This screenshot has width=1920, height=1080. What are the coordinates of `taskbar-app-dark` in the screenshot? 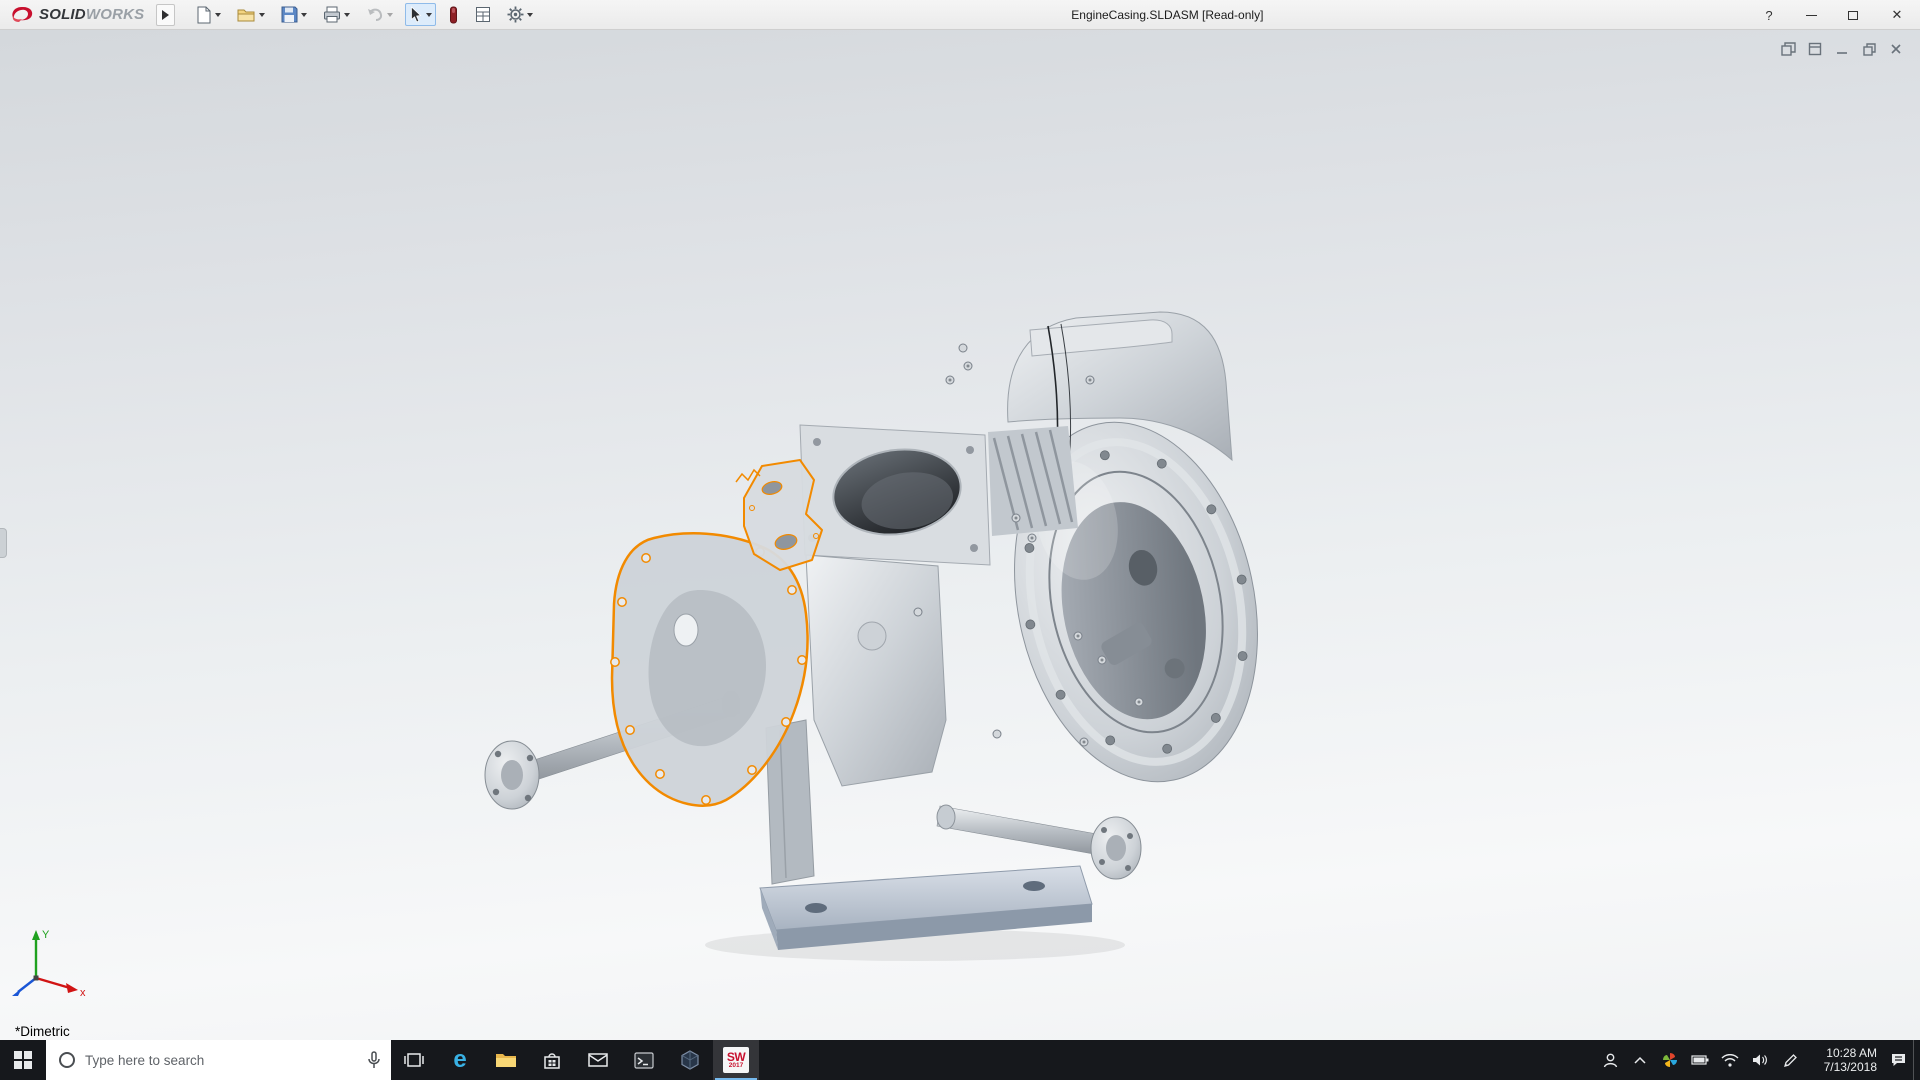 It's located at (690, 1060).